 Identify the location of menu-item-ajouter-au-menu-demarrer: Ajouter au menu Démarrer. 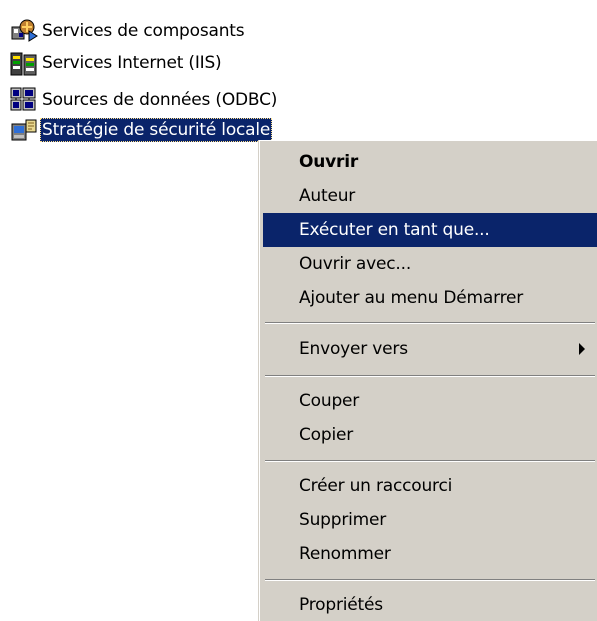
(430, 298).